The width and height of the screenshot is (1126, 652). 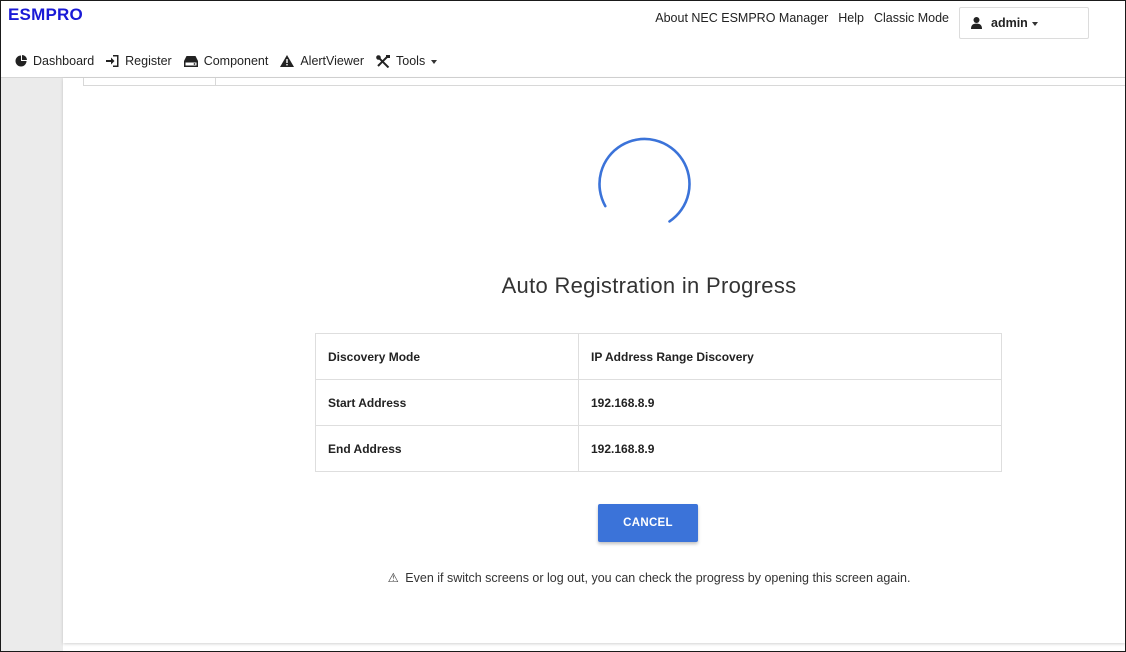 I want to click on nav-dashboard: Dashboard, so click(x=54, y=61).